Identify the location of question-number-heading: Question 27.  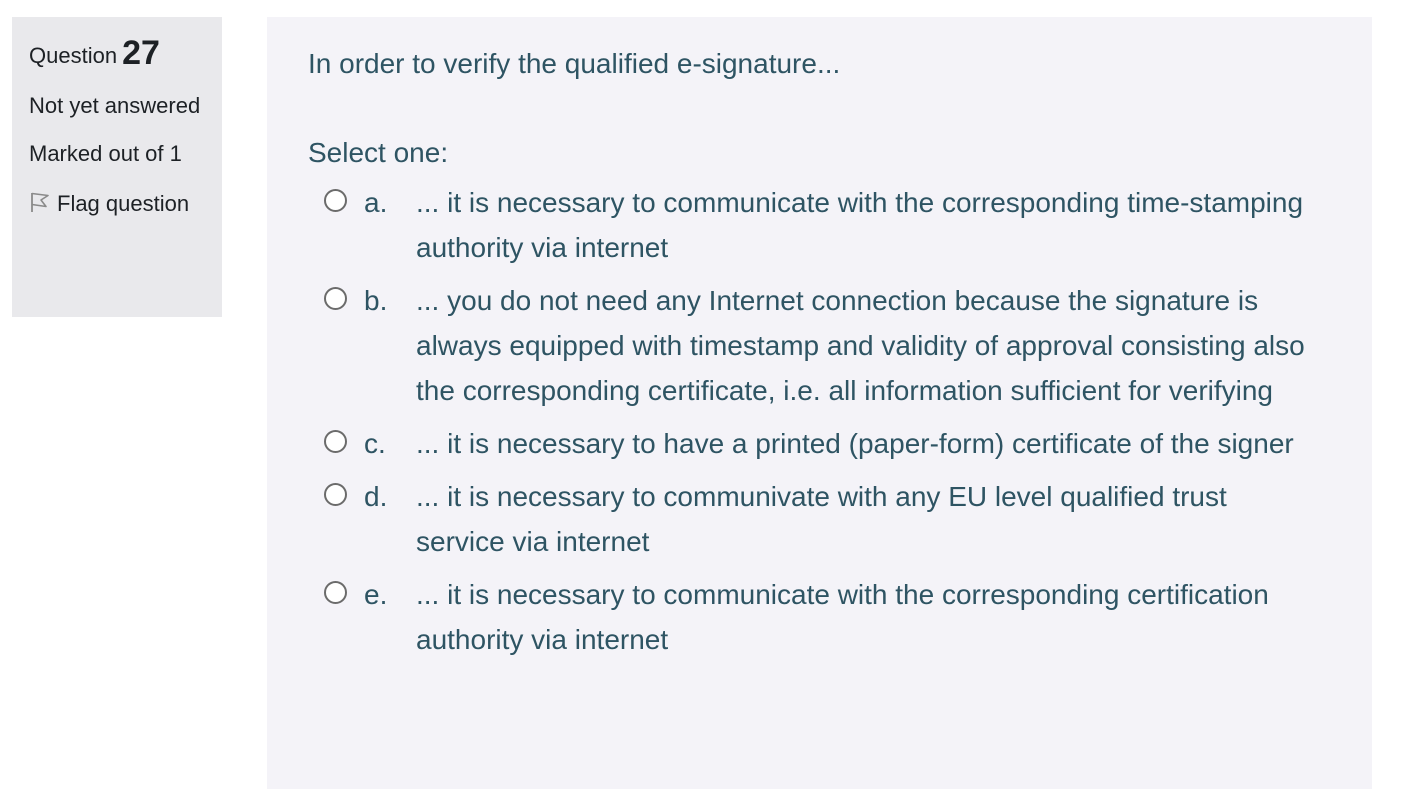
(117, 54).